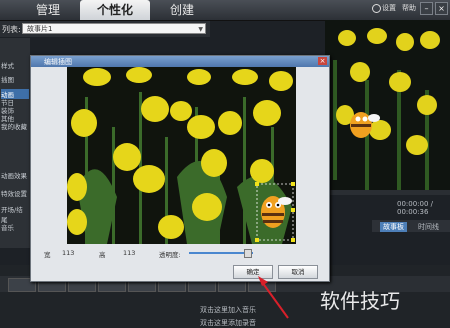 This screenshot has width=450, height=328. I want to click on list-selector-bar: 列表: 故事片1 ▼, so click(105, 29).